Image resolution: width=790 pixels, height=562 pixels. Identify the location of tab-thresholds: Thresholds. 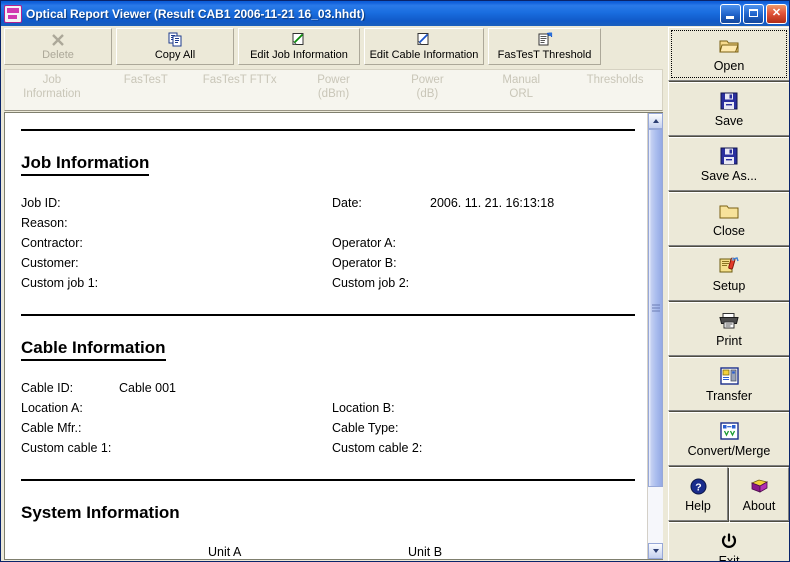
(615, 80).